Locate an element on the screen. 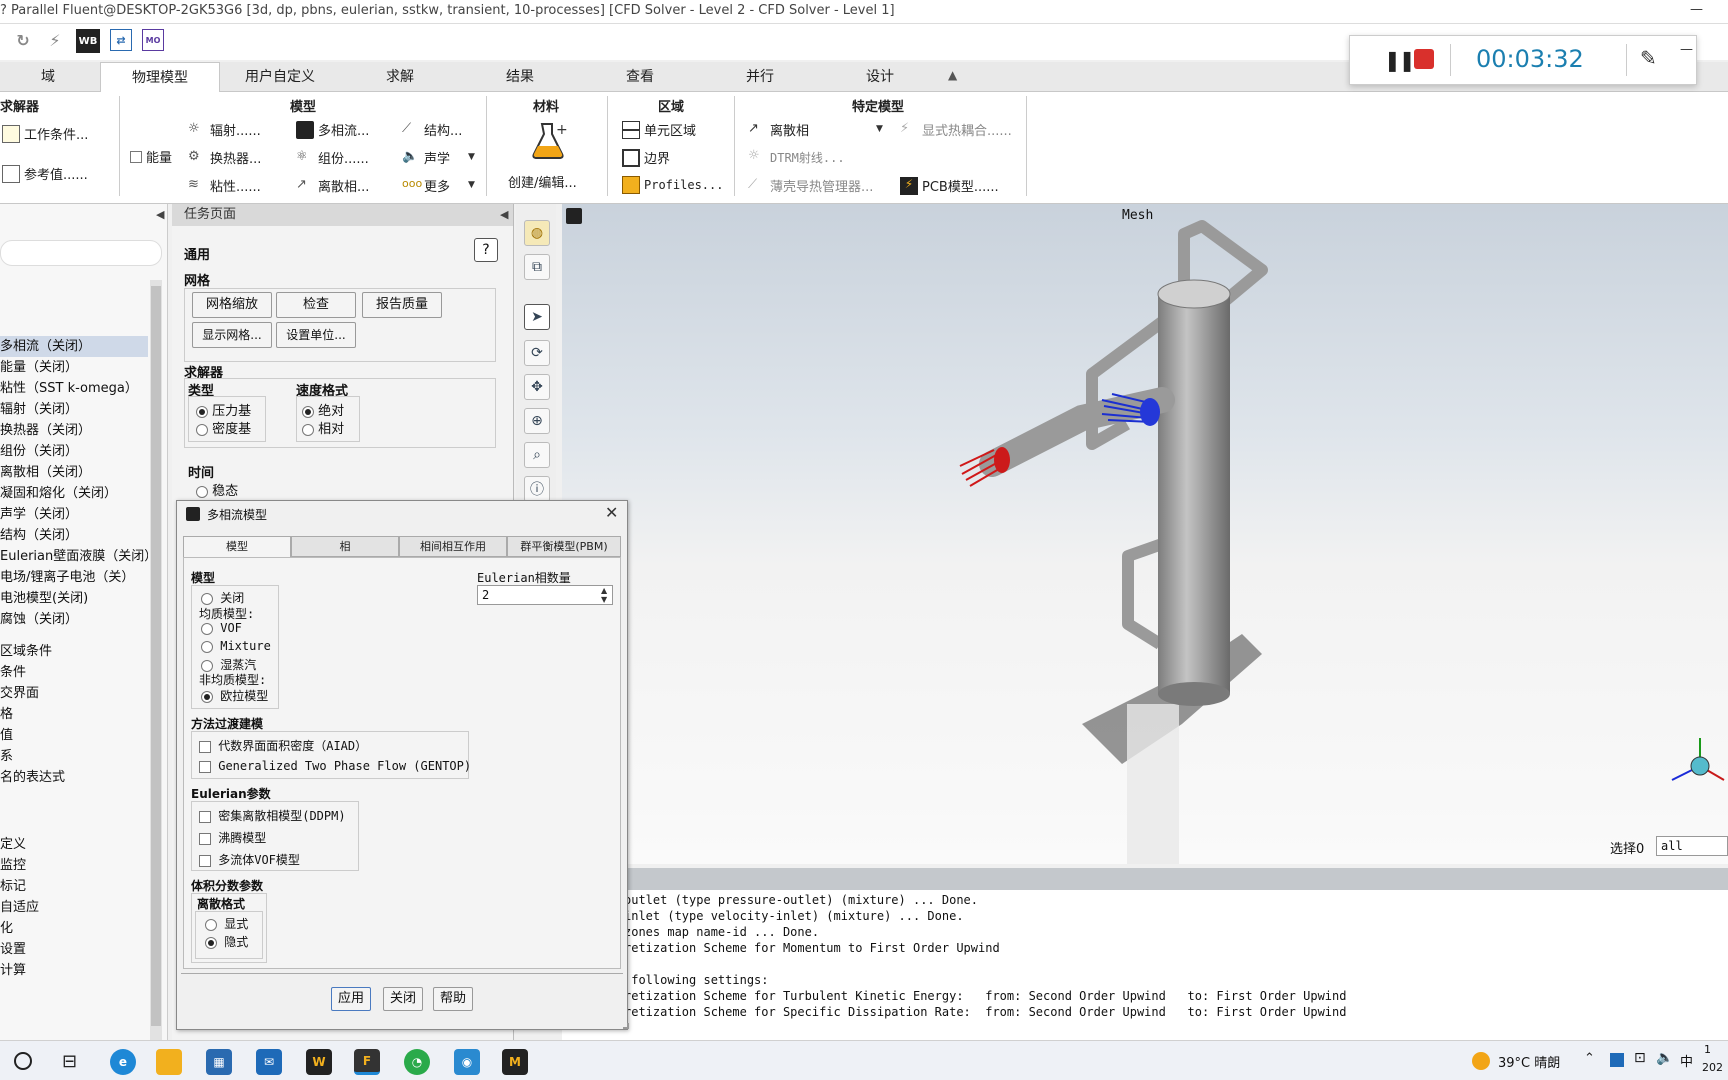 The height and width of the screenshot is (1080, 1728). acoustics-dropdown-icon: ▼ is located at coordinates (471, 157).